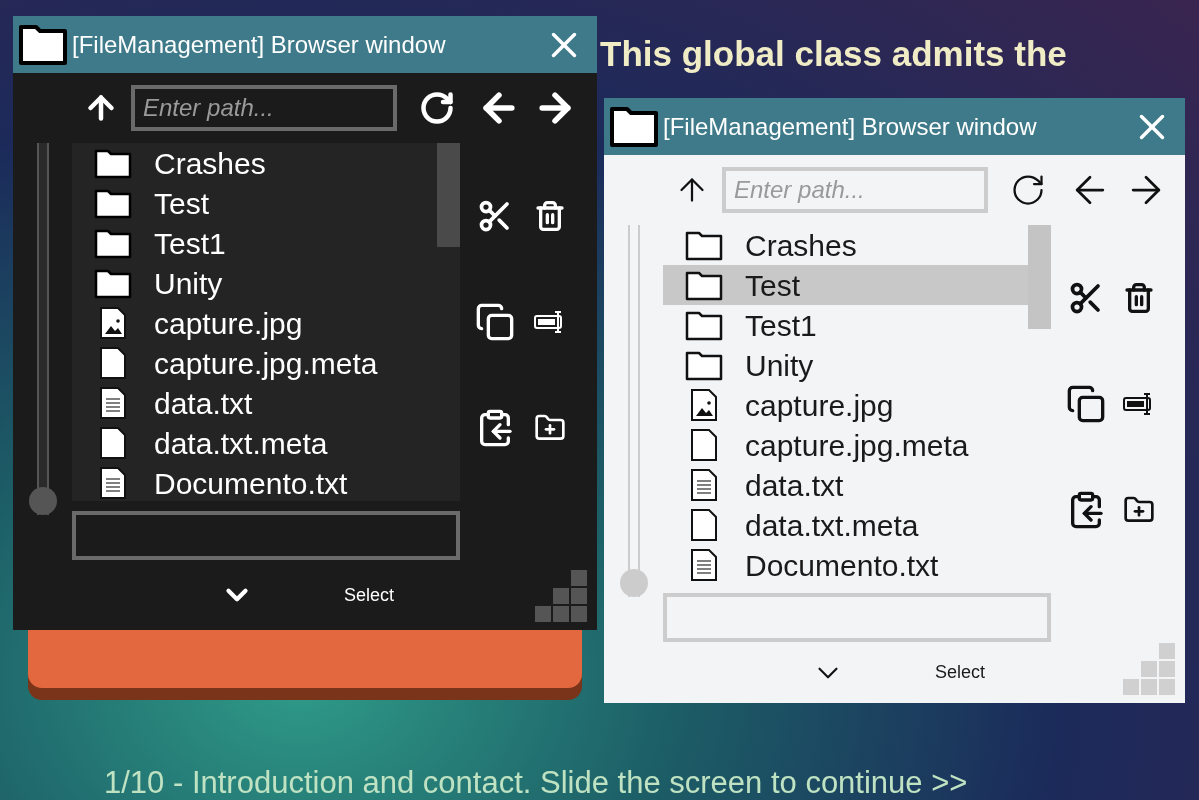  I want to click on file-name-field, so click(266, 535).